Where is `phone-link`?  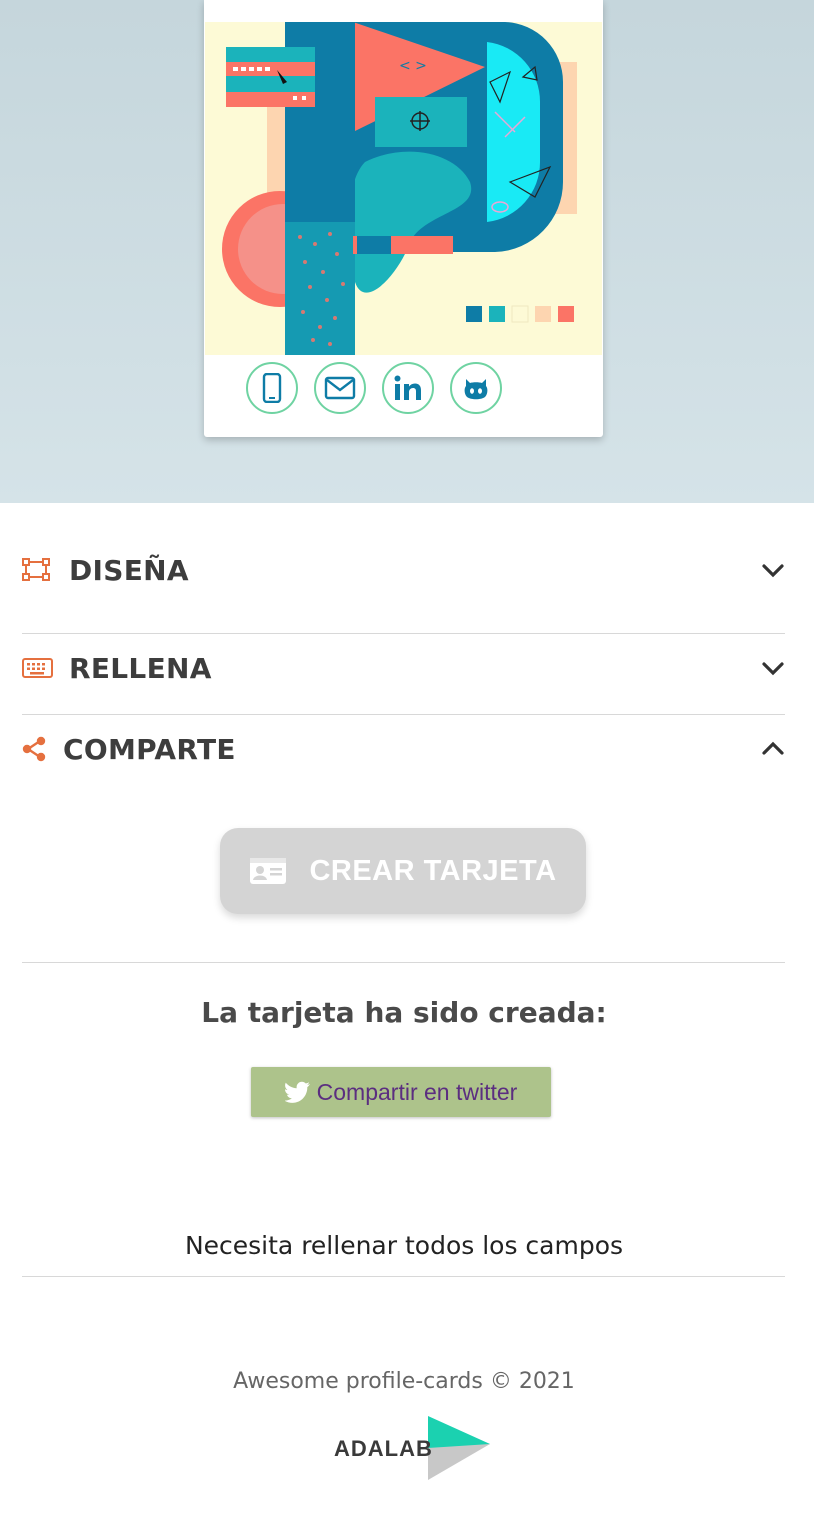 phone-link is located at coordinates (272, 388).